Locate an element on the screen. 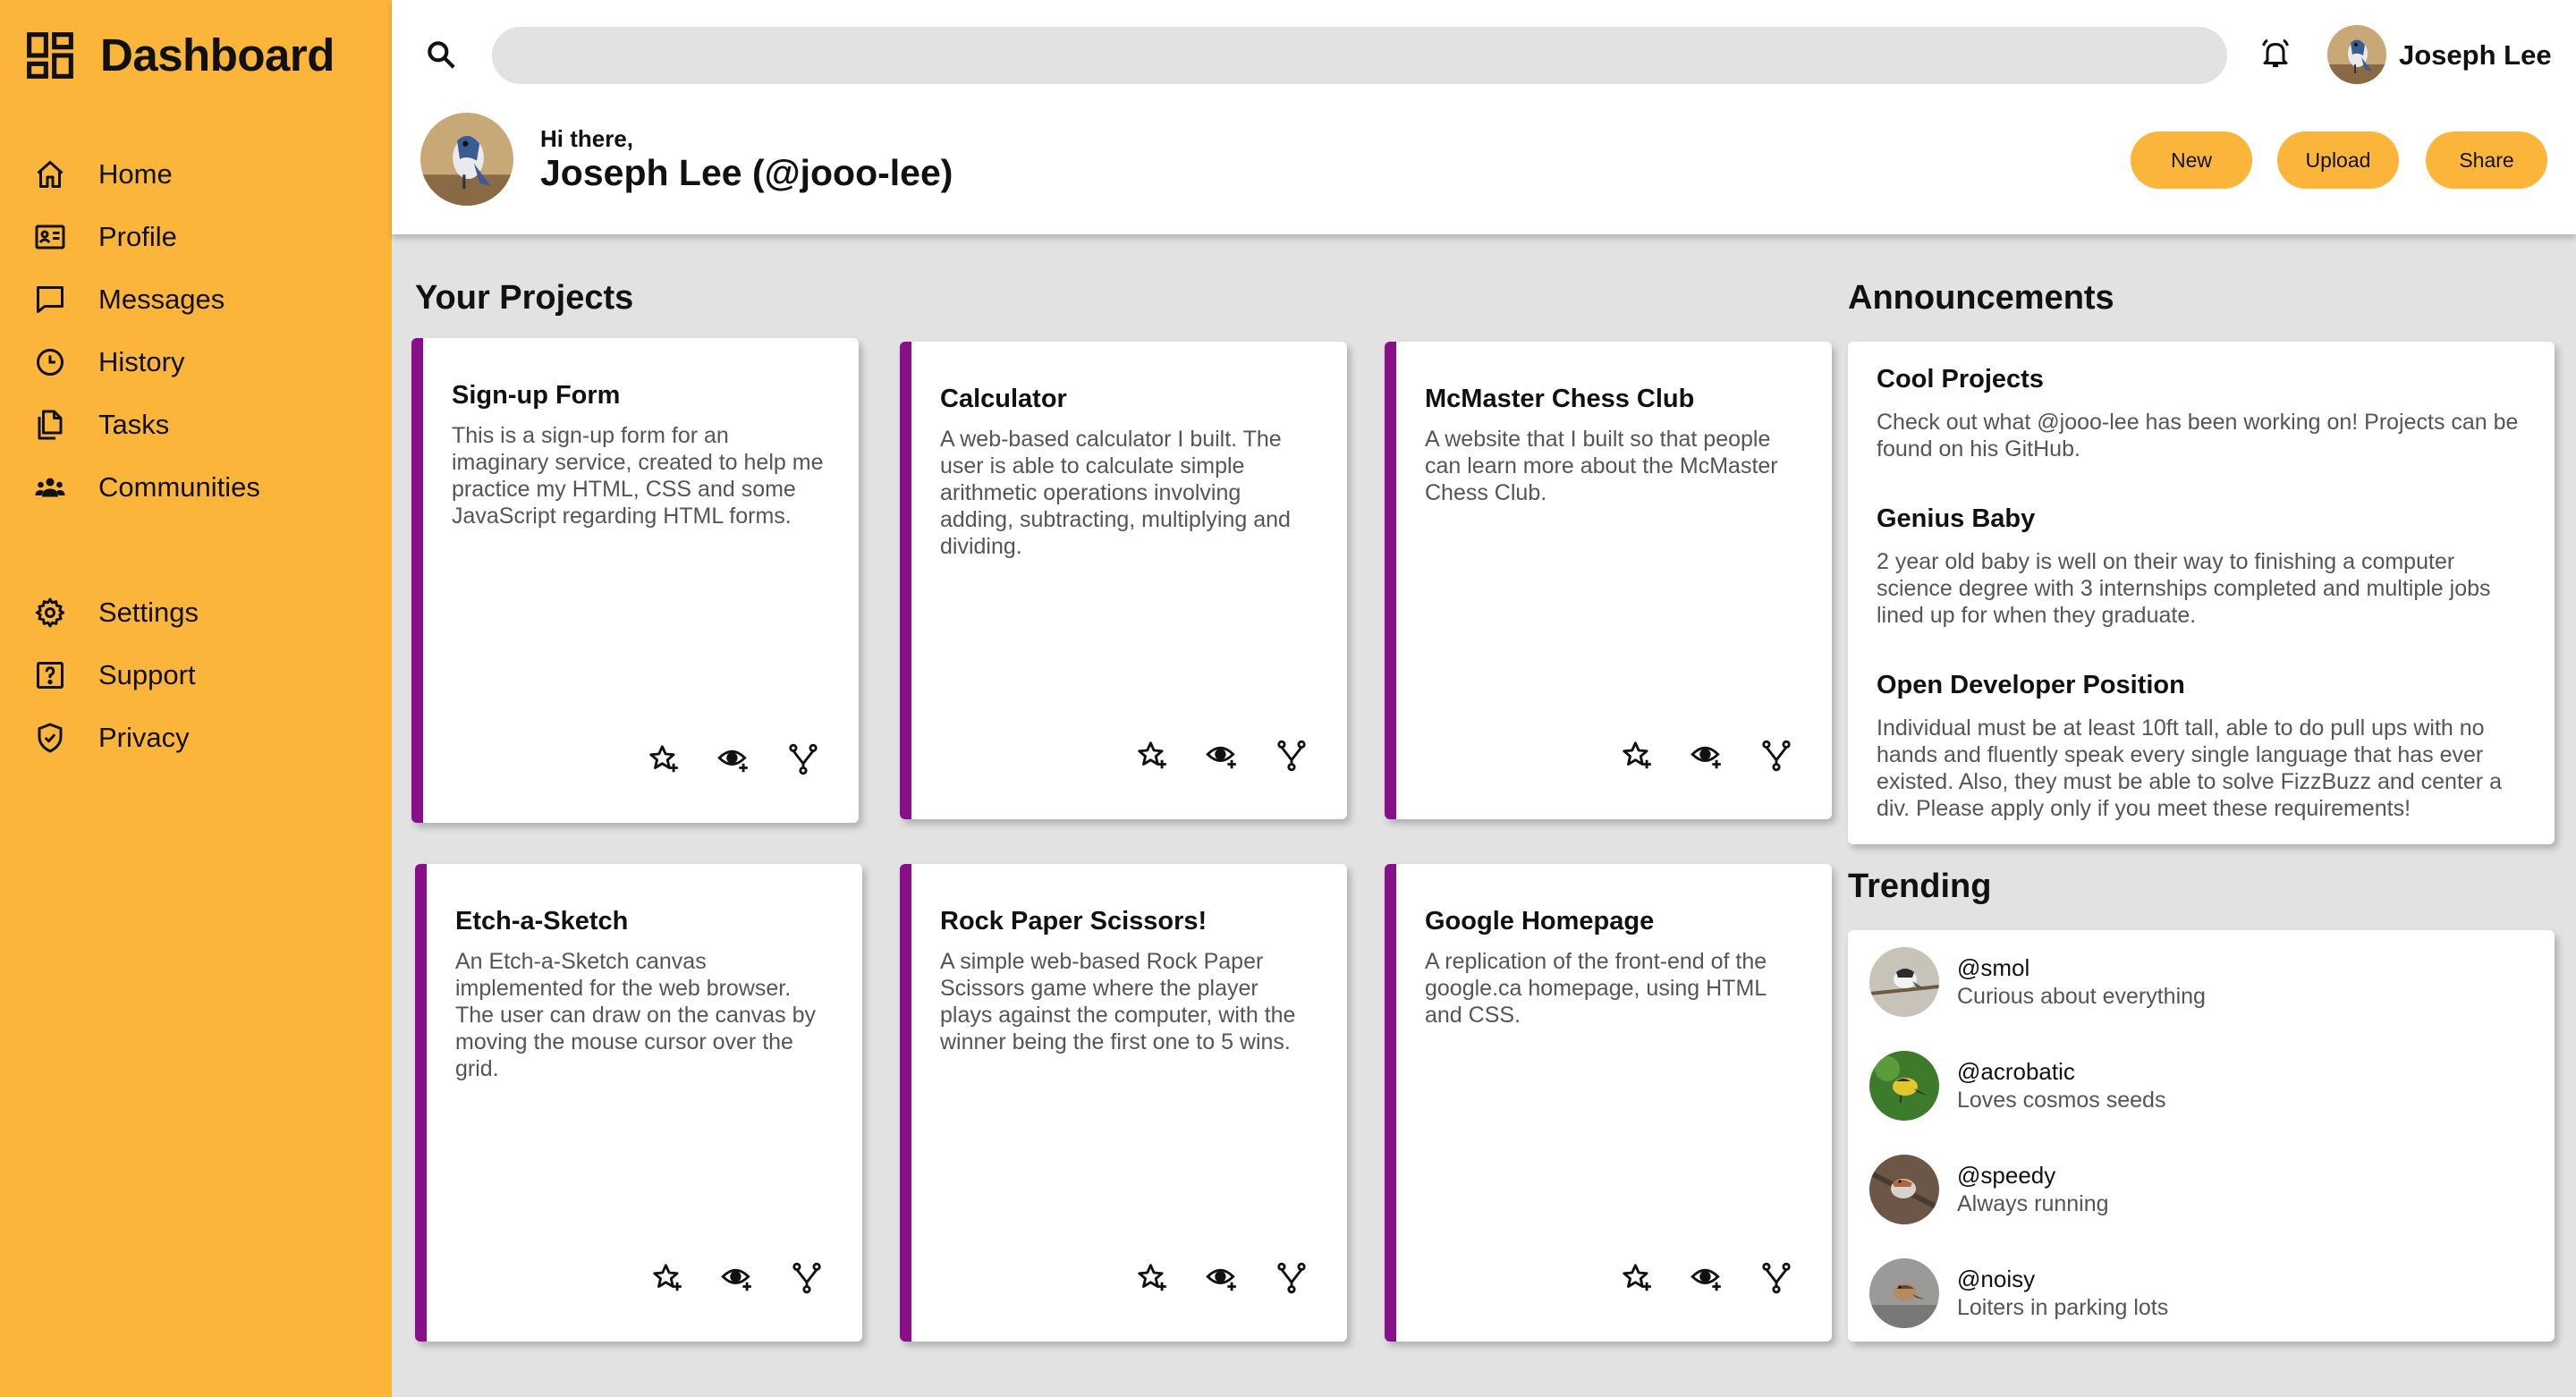  sidebar-item-label: History is located at coordinates (141, 361).